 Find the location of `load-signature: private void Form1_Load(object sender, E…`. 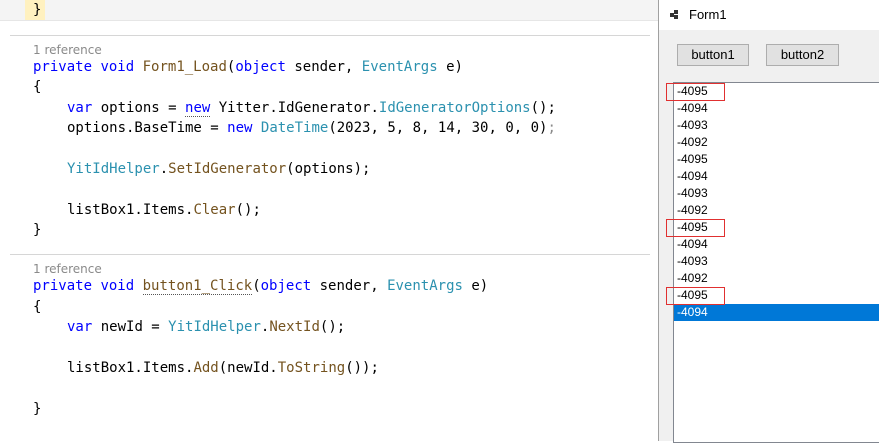

load-signature: private void Form1_Load(object sender, E… is located at coordinates (248, 67).